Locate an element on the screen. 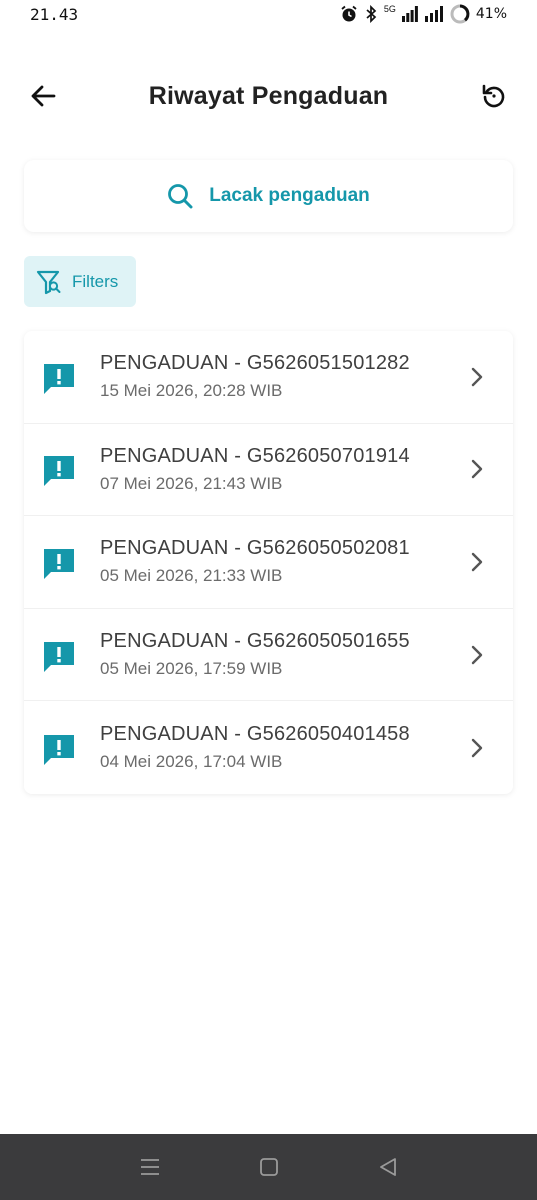 Image resolution: width=537 pixels, height=1200 pixels. complaint-title: PENGADUAN - G5626050501655 is located at coordinates (255, 641).